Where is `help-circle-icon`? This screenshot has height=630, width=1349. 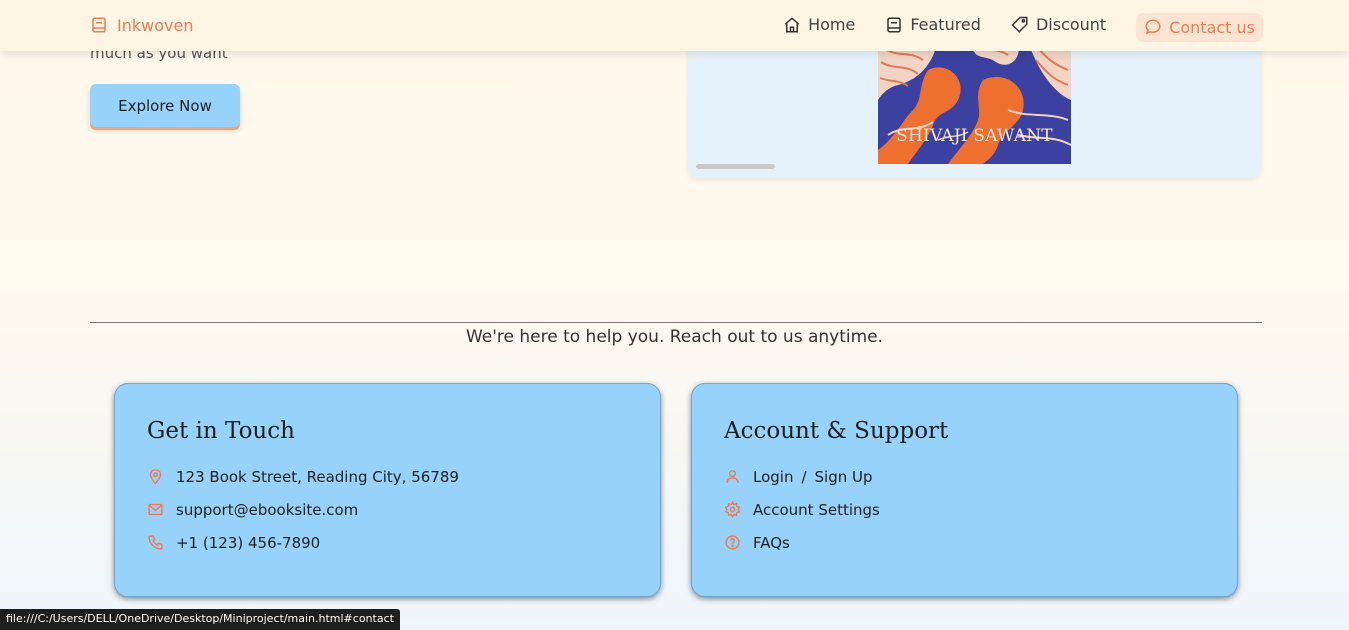 help-circle-icon is located at coordinates (732, 542).